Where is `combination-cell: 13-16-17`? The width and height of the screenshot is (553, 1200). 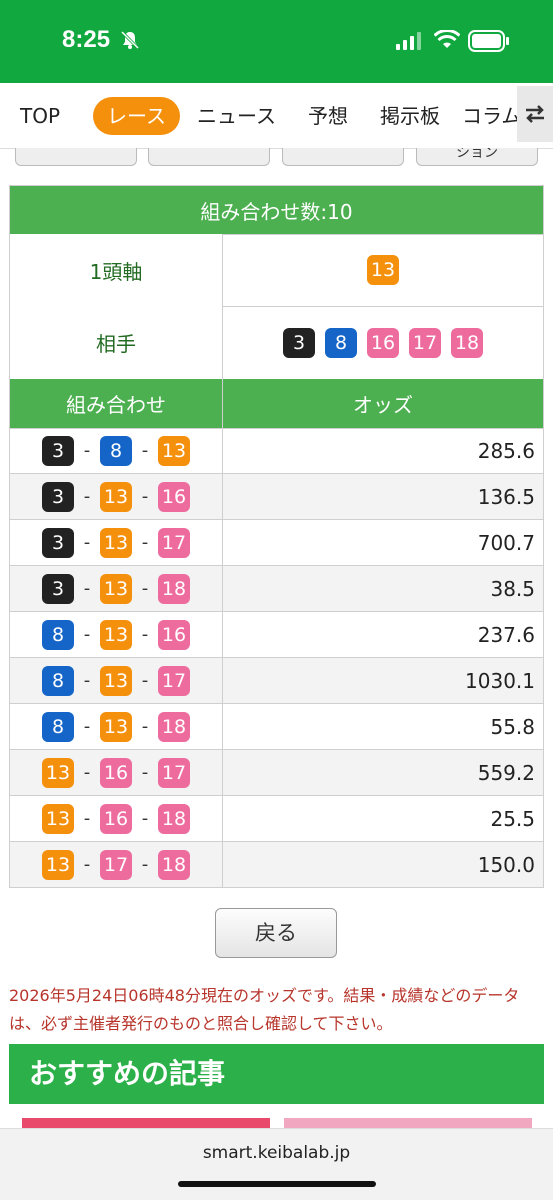 combination-cell: 13-16-17 is located at coordinates (116, 773).